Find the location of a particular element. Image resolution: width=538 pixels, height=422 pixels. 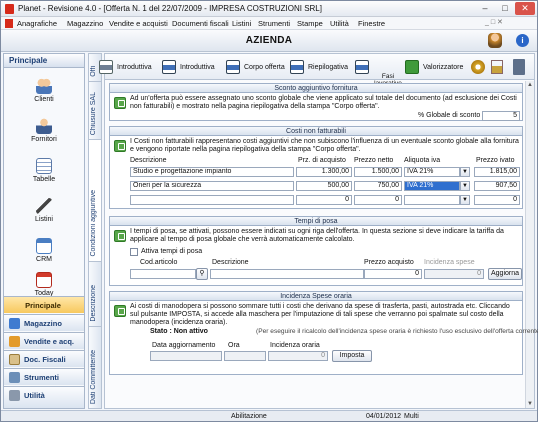

sidebar-item-label: Clienti is located at coordinates (44, 99).